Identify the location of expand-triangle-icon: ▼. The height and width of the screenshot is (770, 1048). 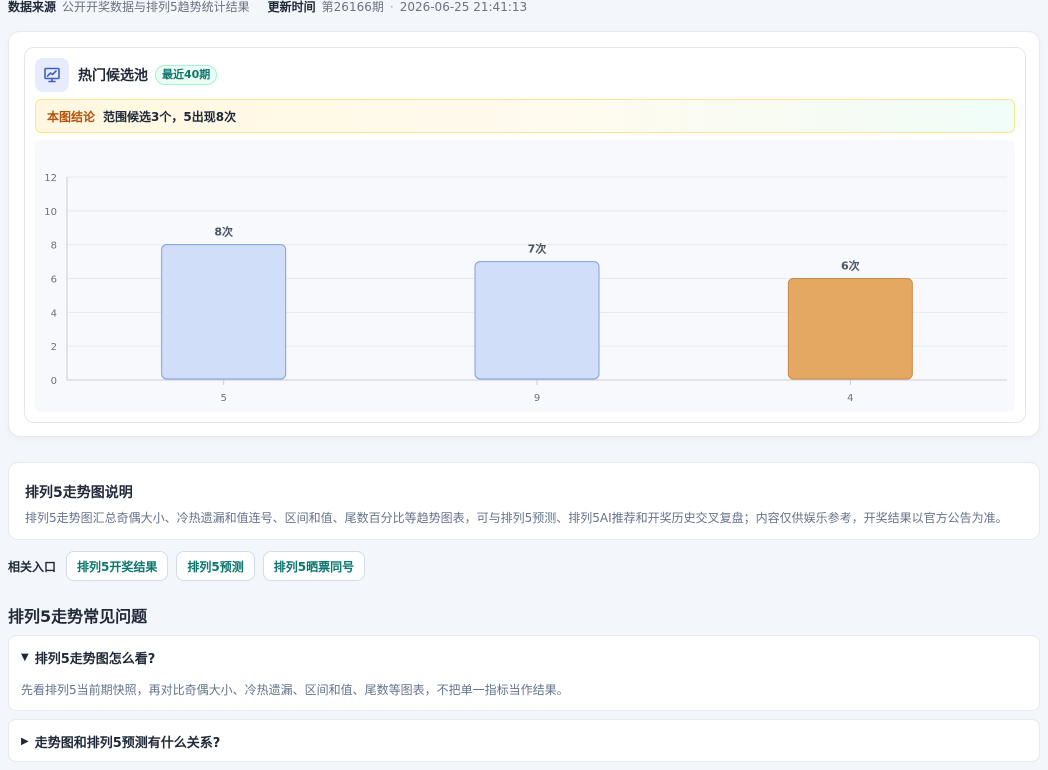
(25, 657).